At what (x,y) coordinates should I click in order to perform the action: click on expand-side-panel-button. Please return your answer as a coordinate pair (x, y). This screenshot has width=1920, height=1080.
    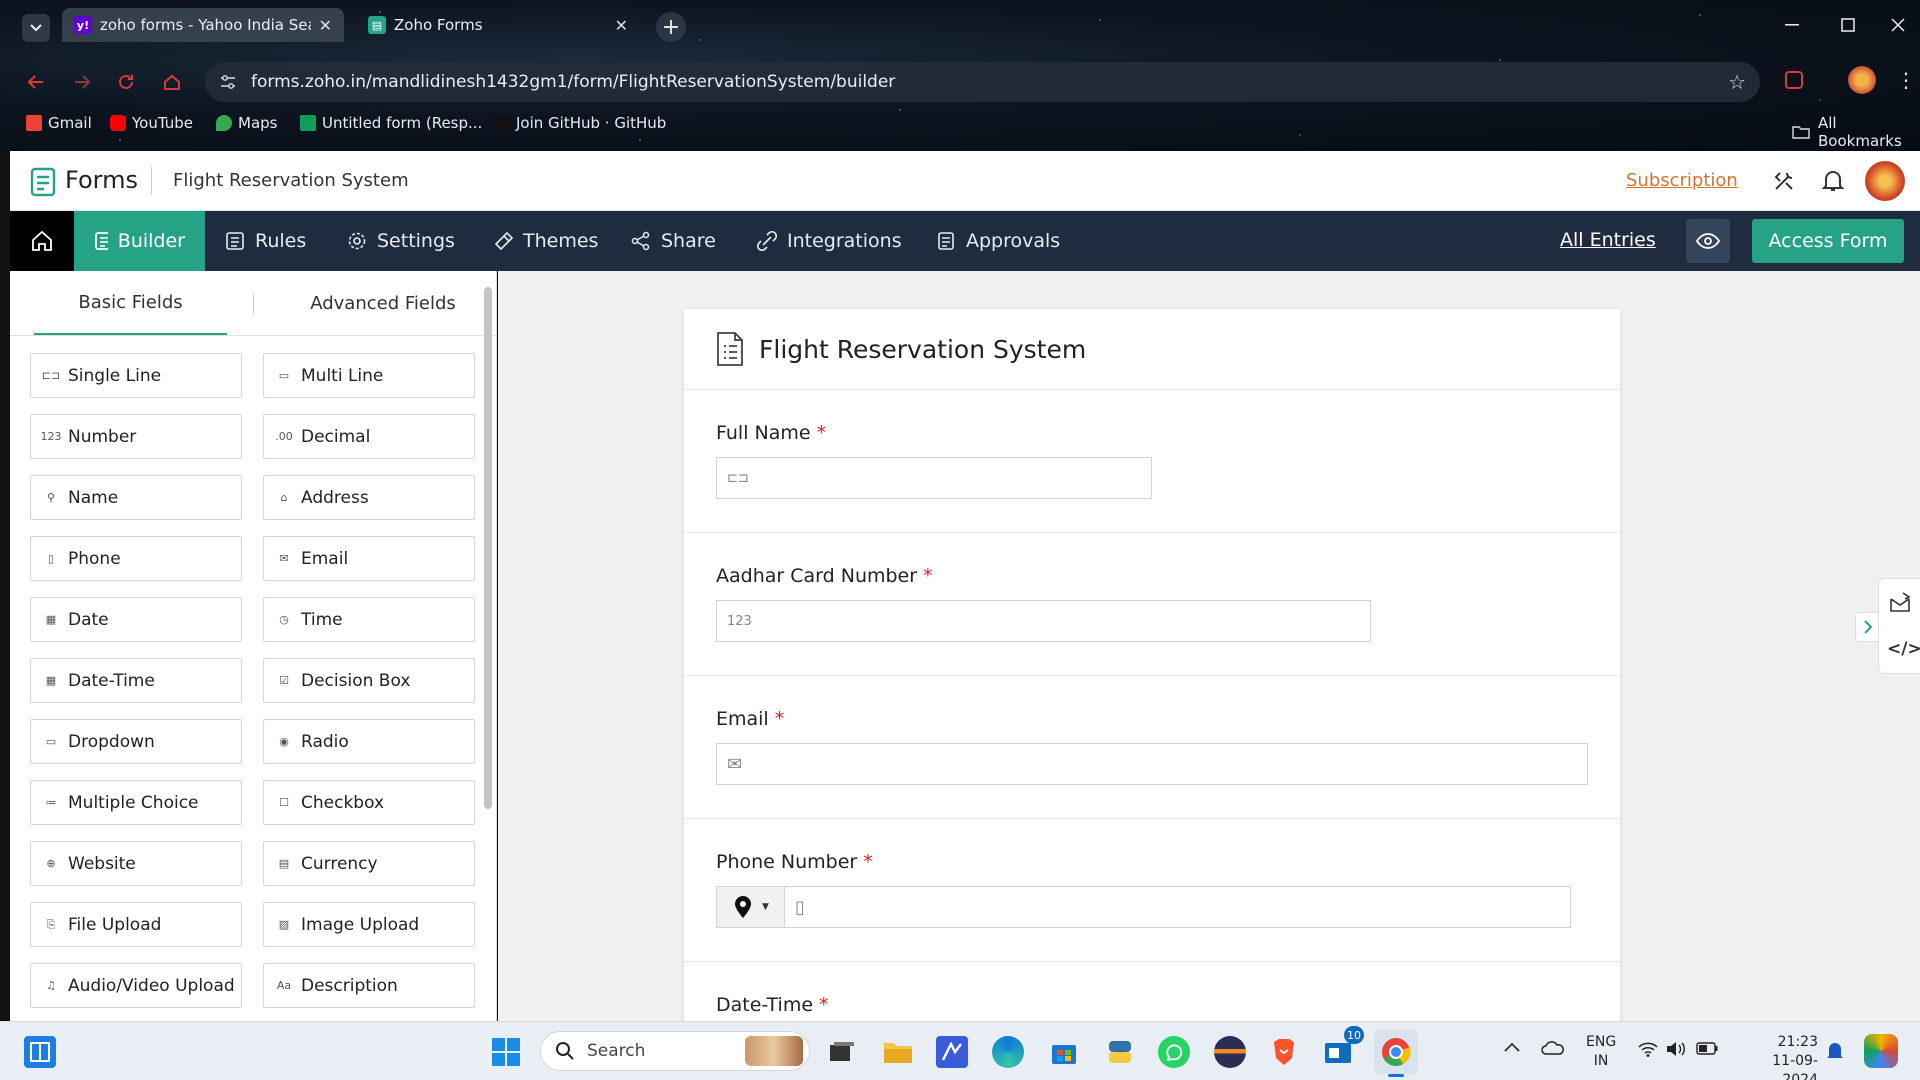
    Looking at the image, I should click on (1867, 627).